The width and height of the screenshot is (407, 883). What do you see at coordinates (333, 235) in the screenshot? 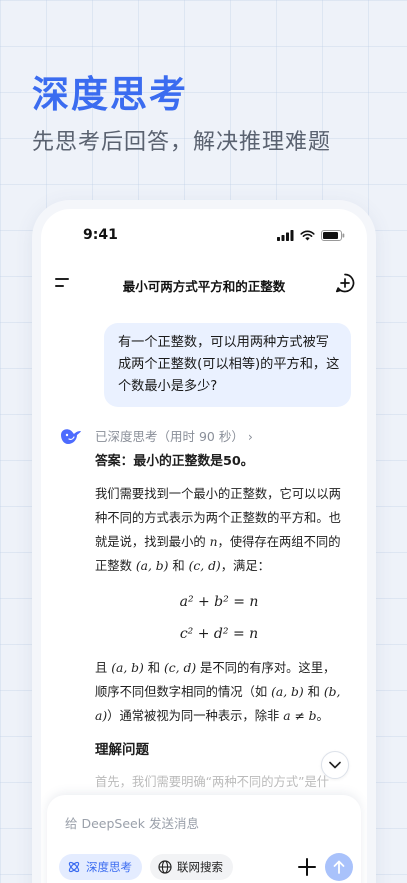
I see `battery-icon` at bounding box center [333, 235].